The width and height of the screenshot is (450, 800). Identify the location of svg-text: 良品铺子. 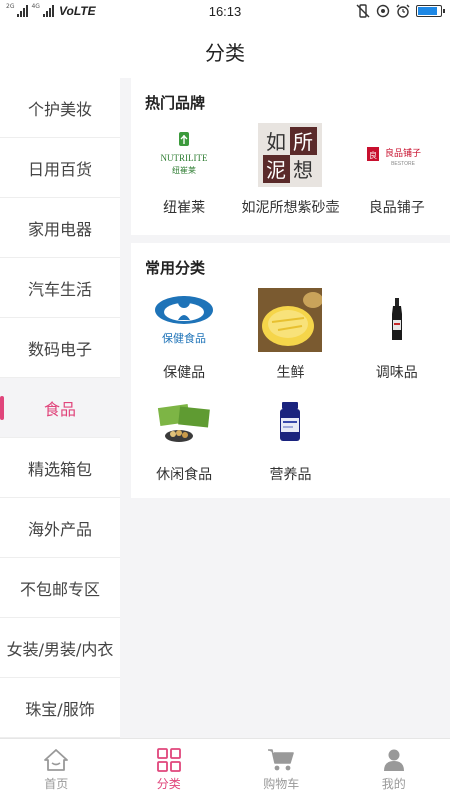
(403, 153).